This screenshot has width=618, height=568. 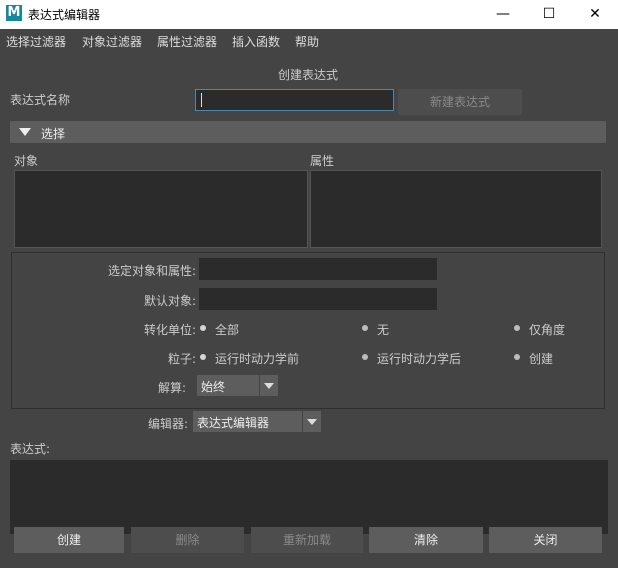 What do you see at coordinates (69, 540) in the screenshot?
I see `create-button: 创建` at bounding box center [69, 540].